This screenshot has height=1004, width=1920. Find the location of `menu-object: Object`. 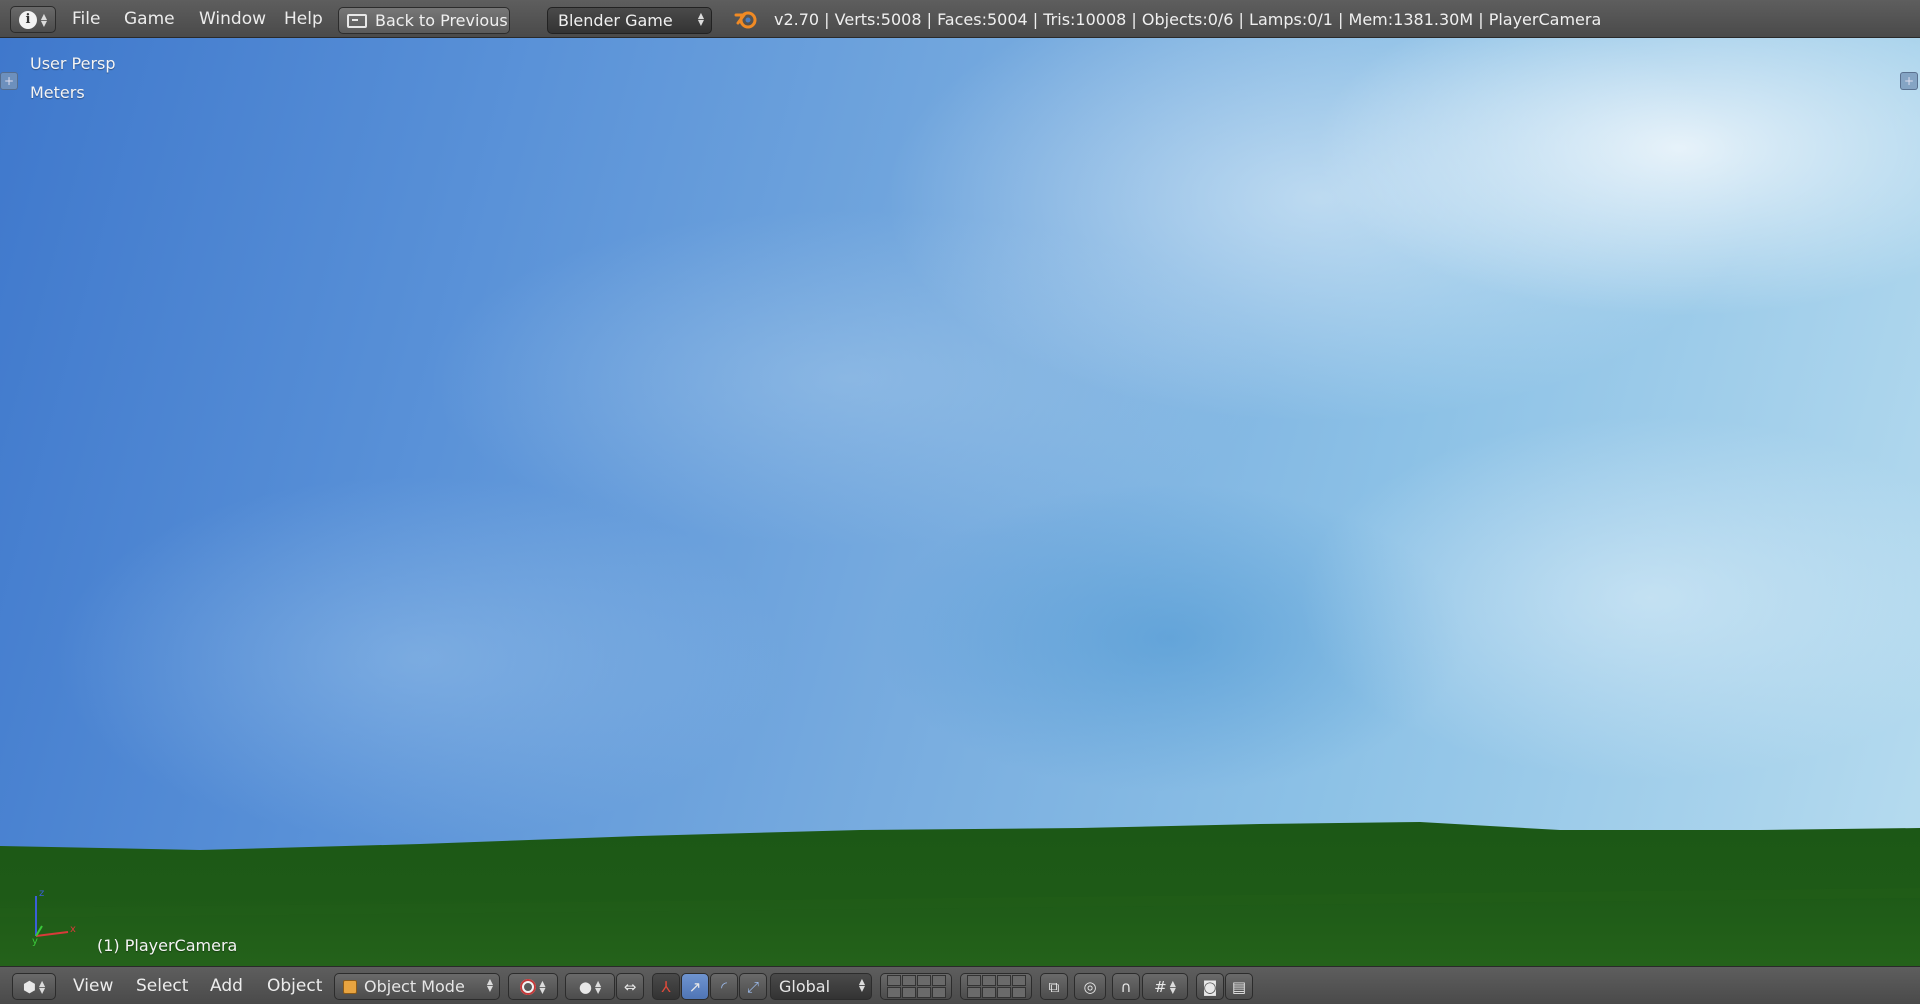

menu-object: Object is located at coordinates (294, 985).